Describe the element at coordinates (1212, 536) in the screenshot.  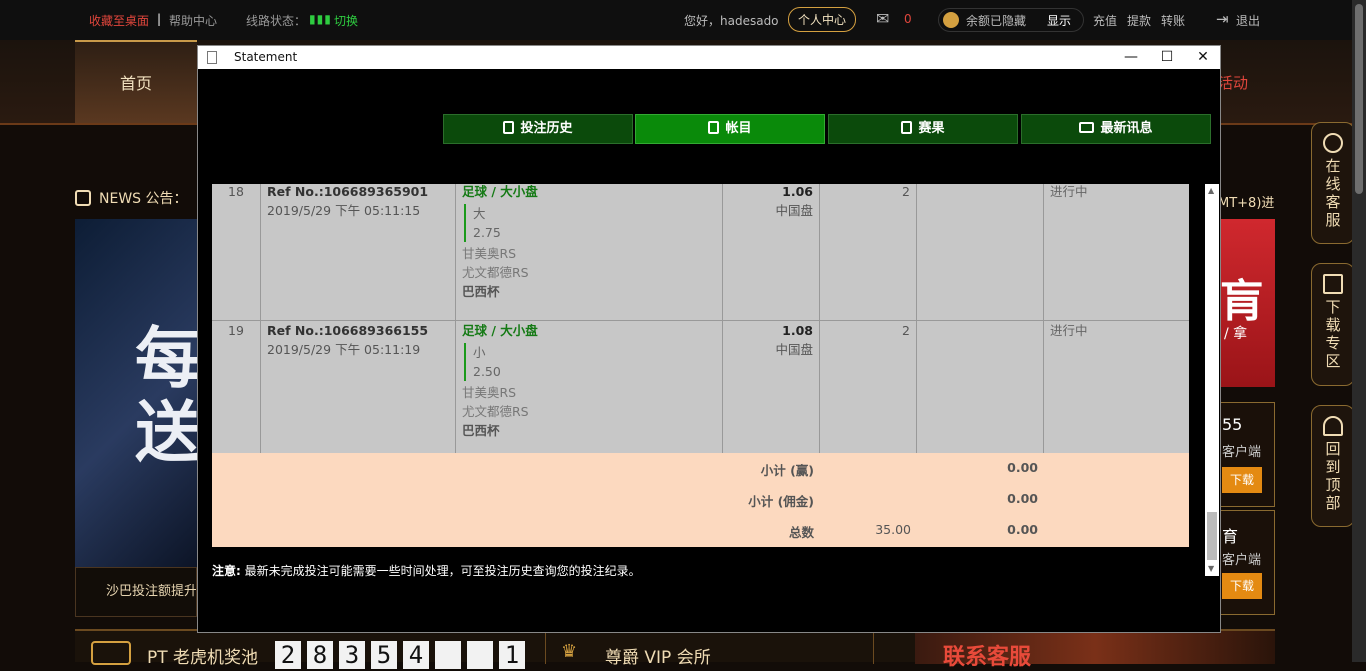
I see `statement-scrollbar-thumb` at that location.